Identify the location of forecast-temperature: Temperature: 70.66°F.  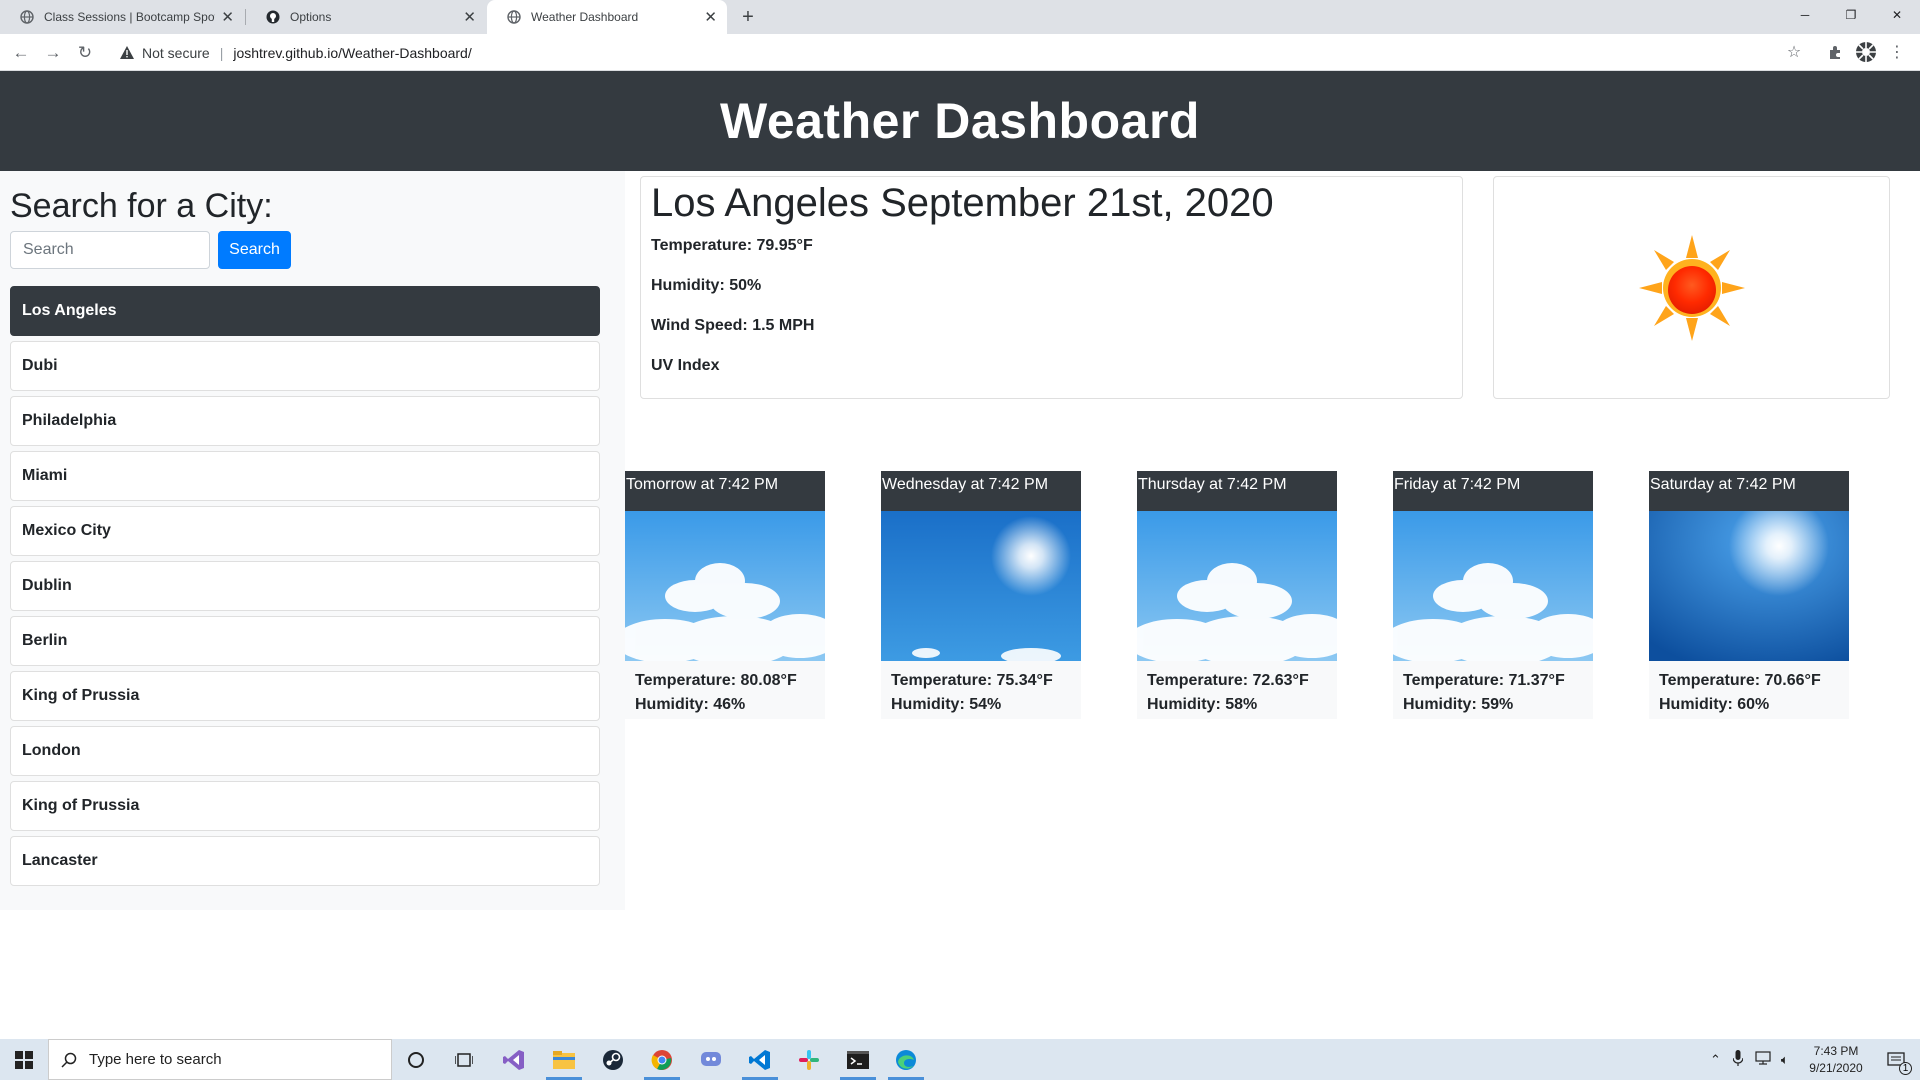
(1740, 680).